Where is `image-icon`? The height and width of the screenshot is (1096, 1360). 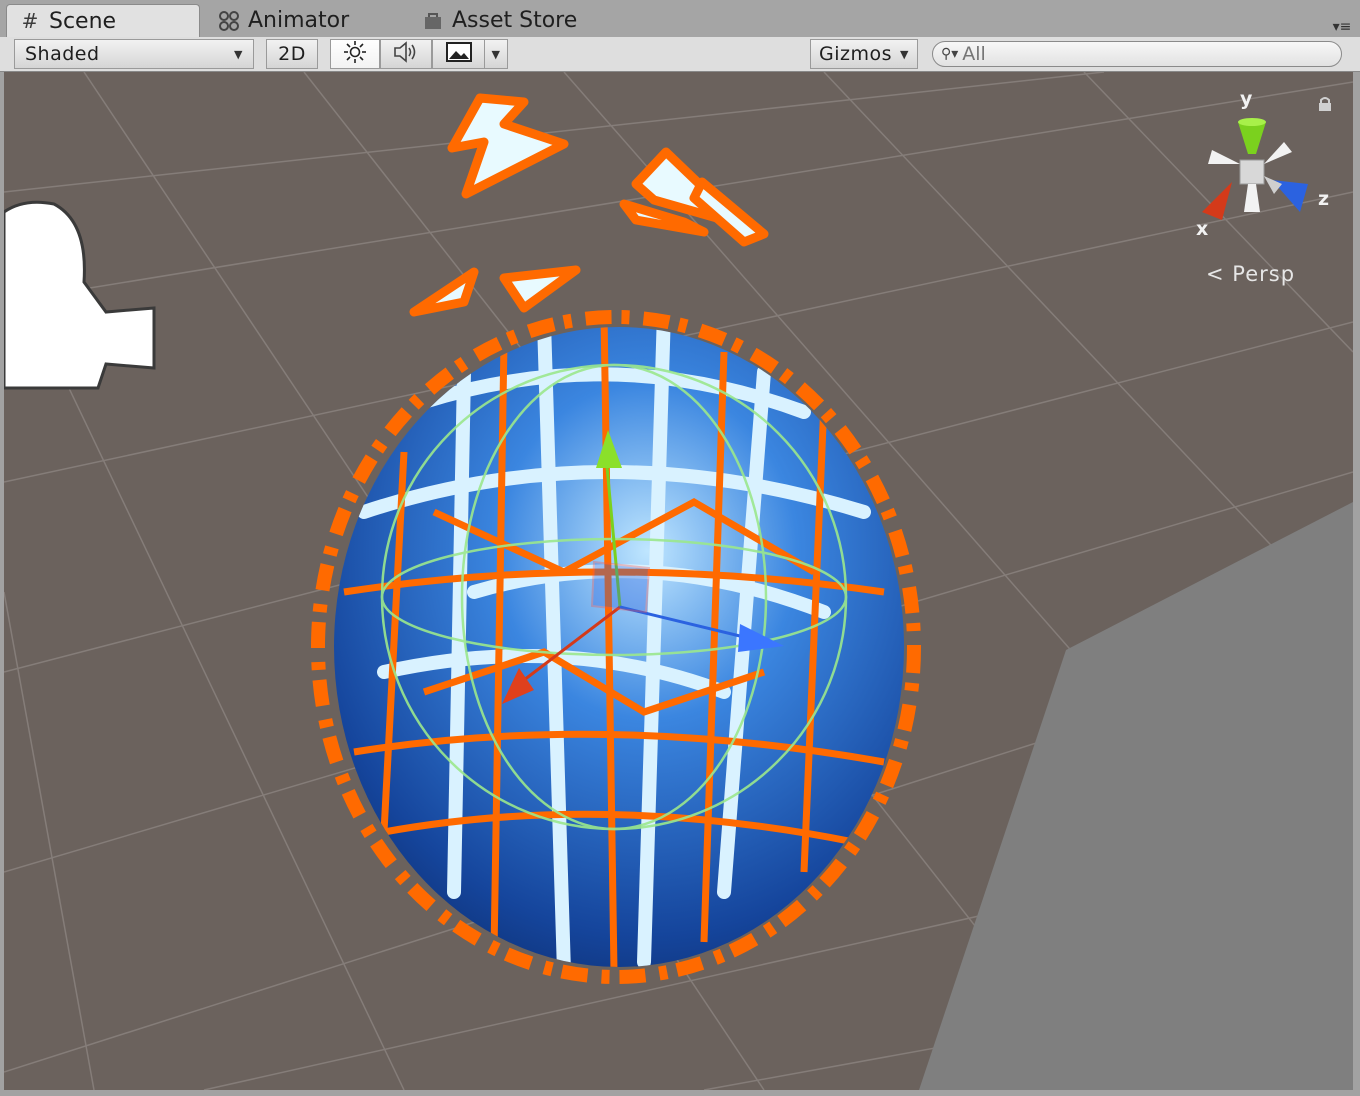
image-icon is located at coordinates (459, 54).